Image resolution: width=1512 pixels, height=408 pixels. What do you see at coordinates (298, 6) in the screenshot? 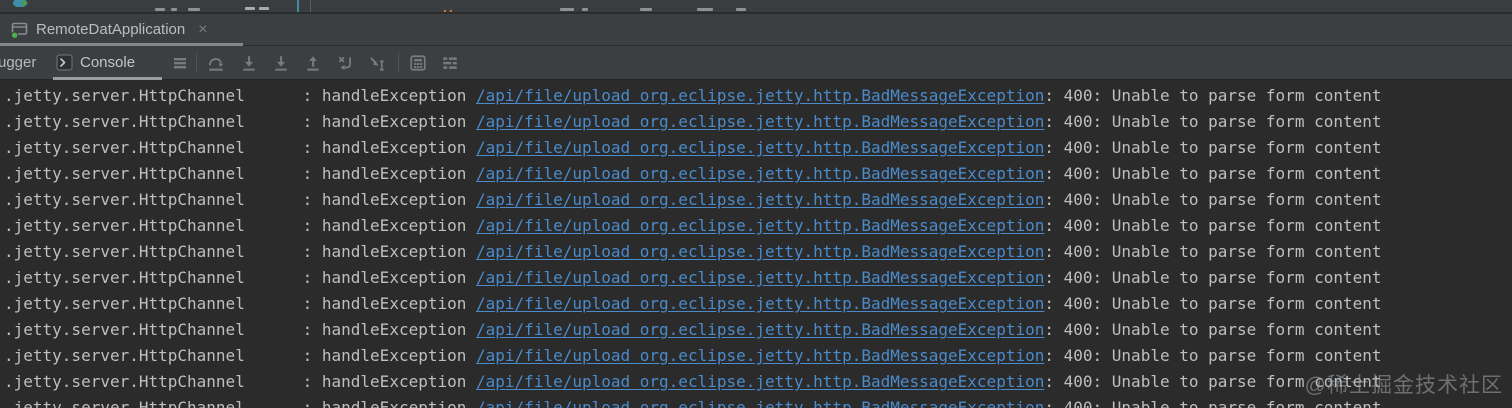
I see `clipped-caret-line` at bounding box center [298, 6].